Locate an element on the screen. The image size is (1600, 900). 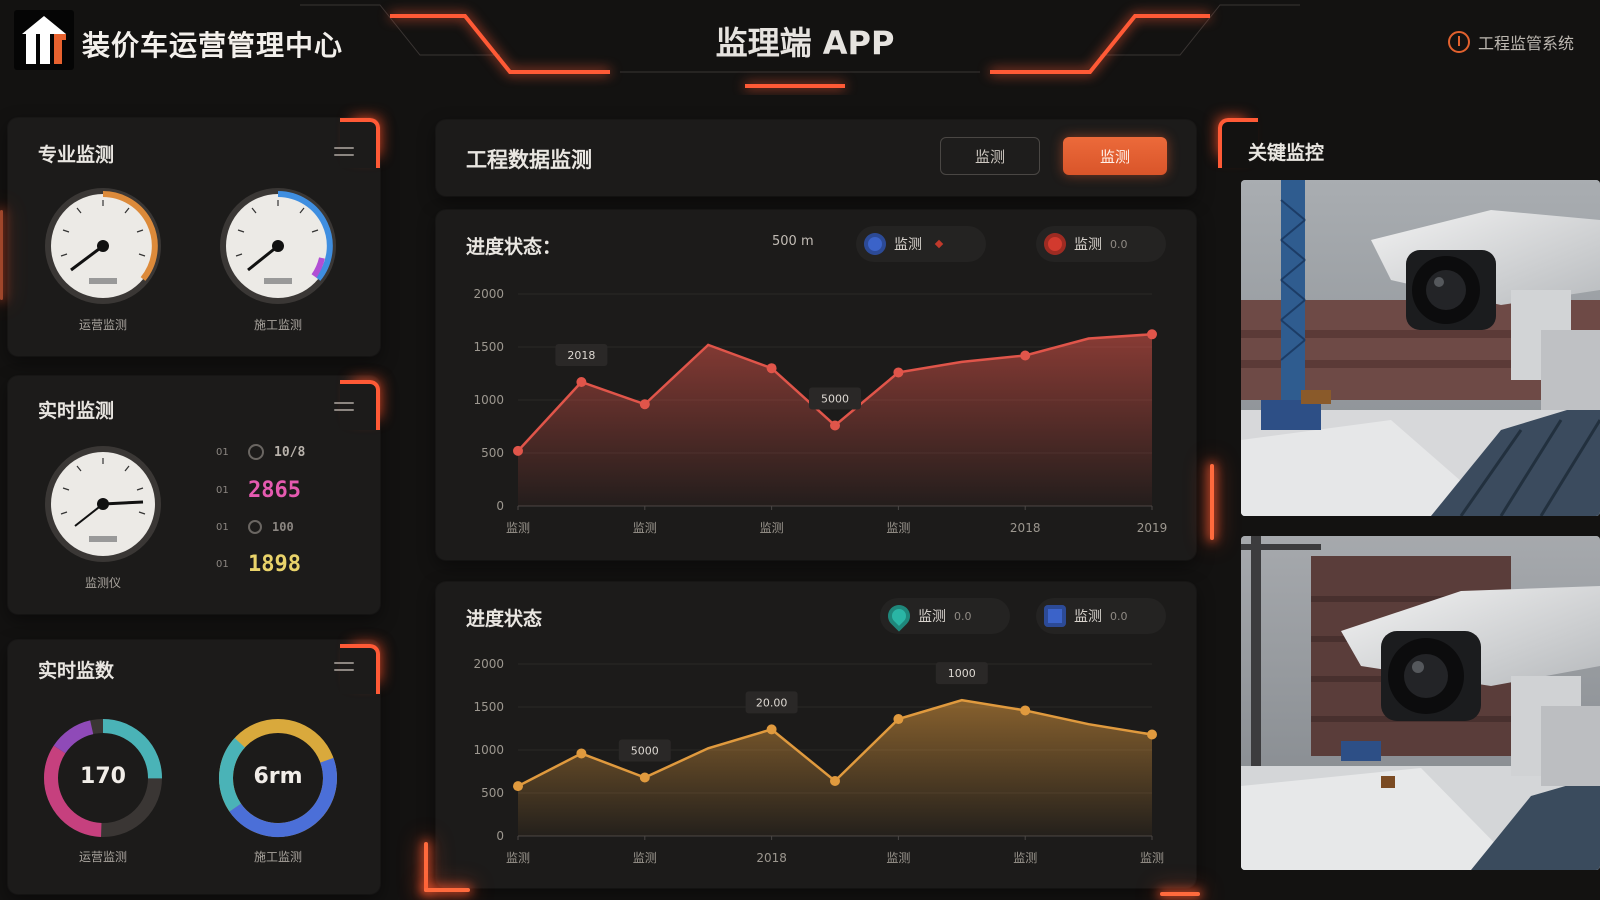
chart-title: 进度状态： is located at coordinates (514, 247).